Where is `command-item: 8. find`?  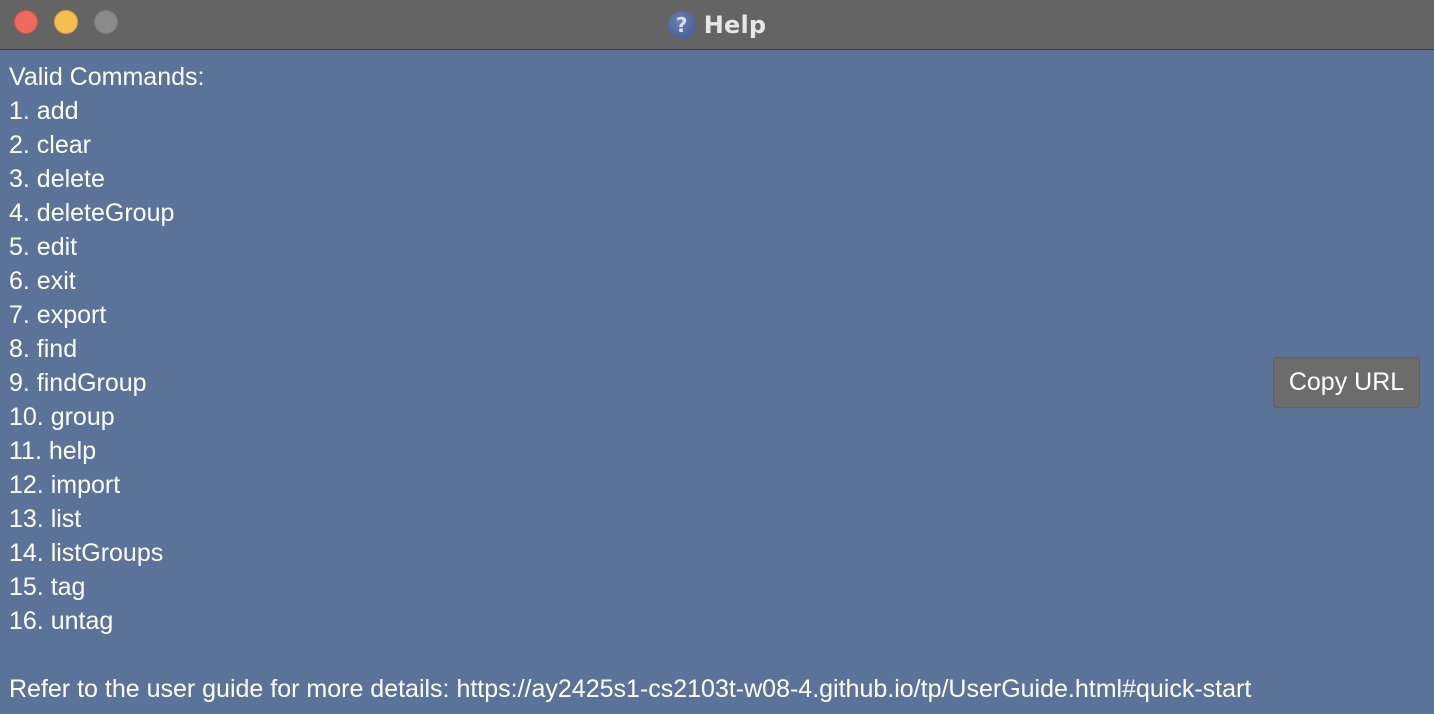
command-item: 8. find is located at coordinates (43, 349).